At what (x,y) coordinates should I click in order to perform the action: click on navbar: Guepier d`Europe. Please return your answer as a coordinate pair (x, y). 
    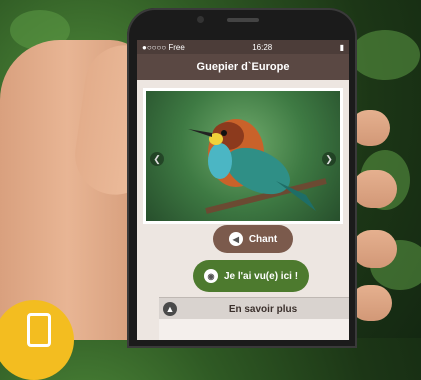
    Looking at the image, I should click on (243, 67).